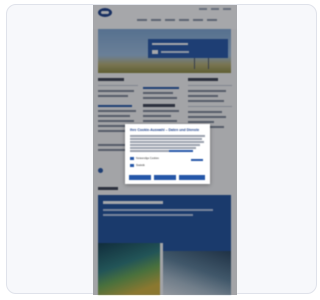 This screenshot has width=320, height=300. Describe the element at coordinates (192, 177) in the screenshot. I see `accept-all-button` at that location.